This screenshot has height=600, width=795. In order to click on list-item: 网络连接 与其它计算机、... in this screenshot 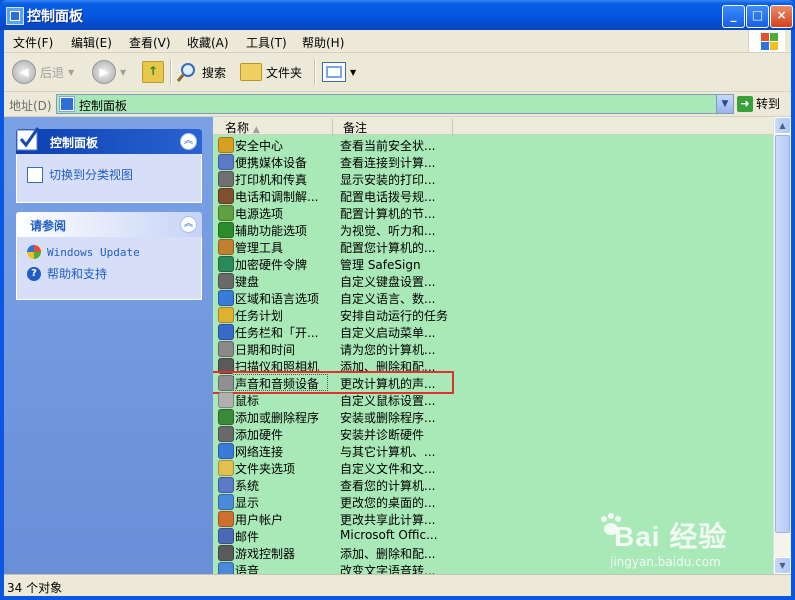, I will do `click(493, 450)`.